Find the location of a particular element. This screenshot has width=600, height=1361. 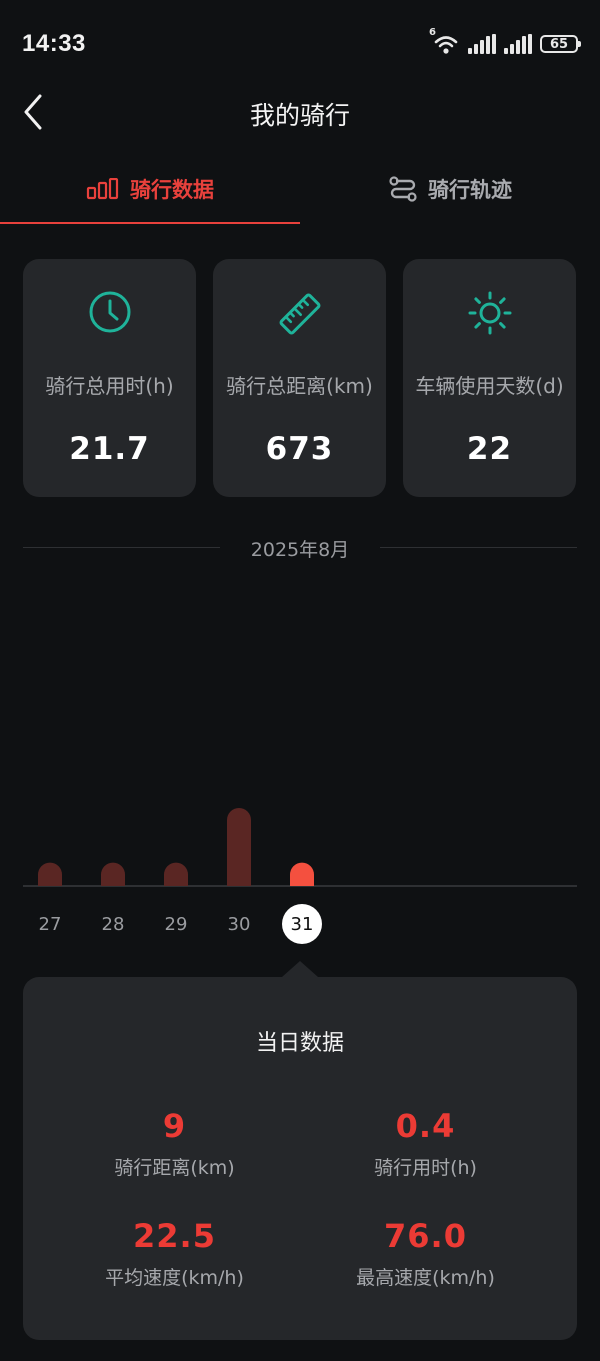

metric-avg-speed: 22.5 平均速度(km/h) is located at coordinates (174, 1253).